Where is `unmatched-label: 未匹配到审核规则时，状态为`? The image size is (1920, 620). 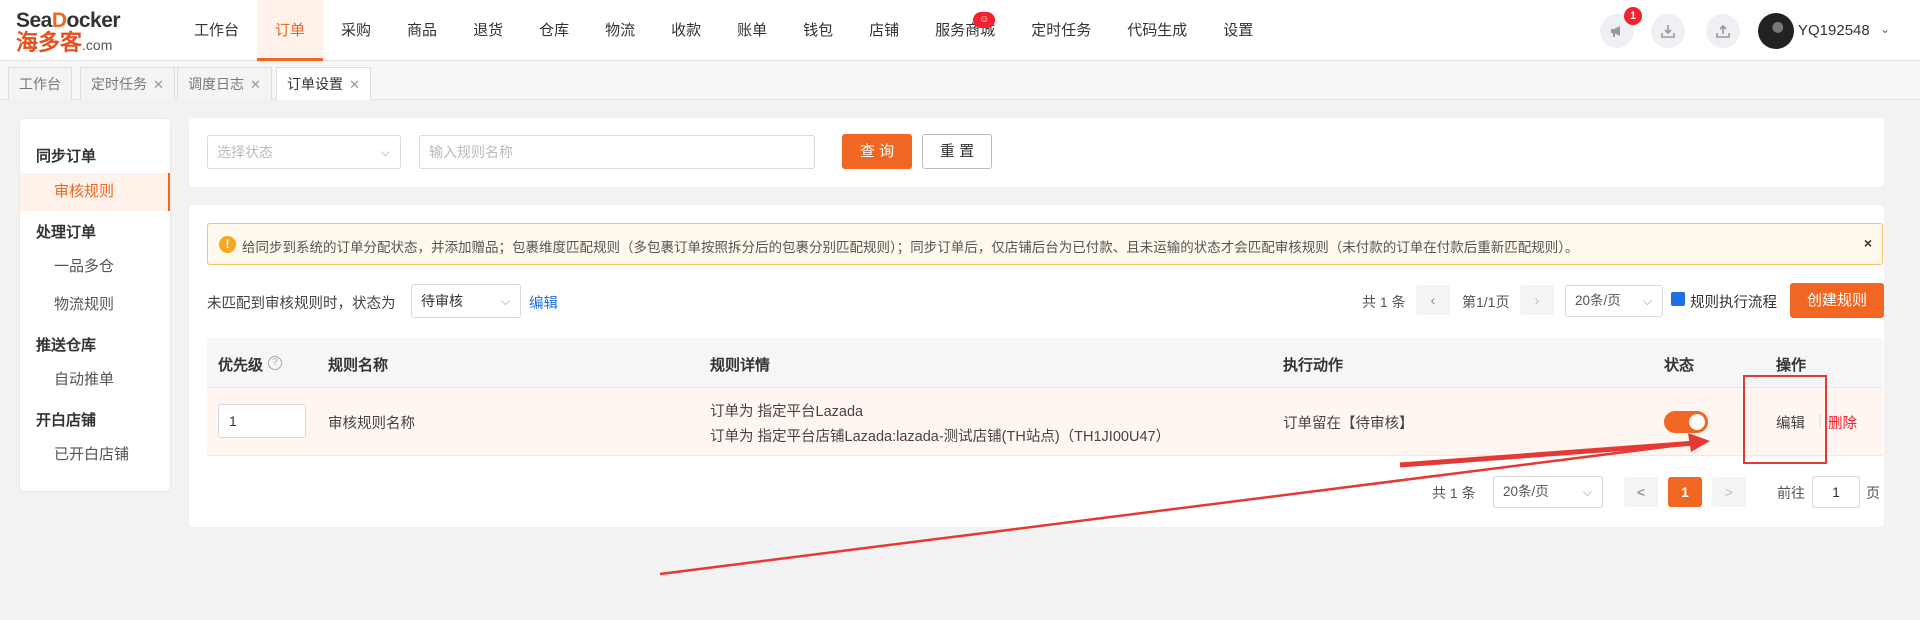
unmatched-label: 未匹配到审核规则时，状态为 is located at coordinates (301, 304).